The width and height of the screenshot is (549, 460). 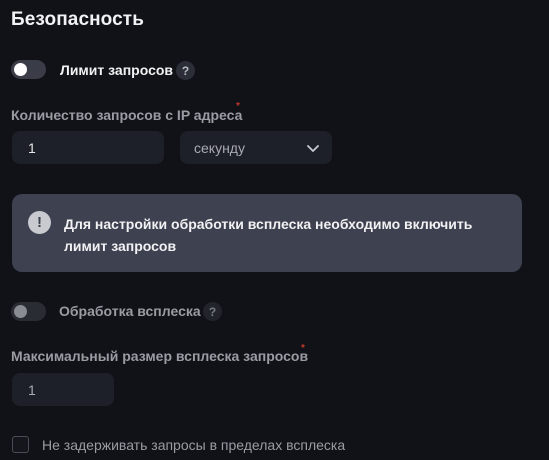 I want to click on requests-per-ip-label: Количество запросов с IP адреса, so click(x=127, y=115).